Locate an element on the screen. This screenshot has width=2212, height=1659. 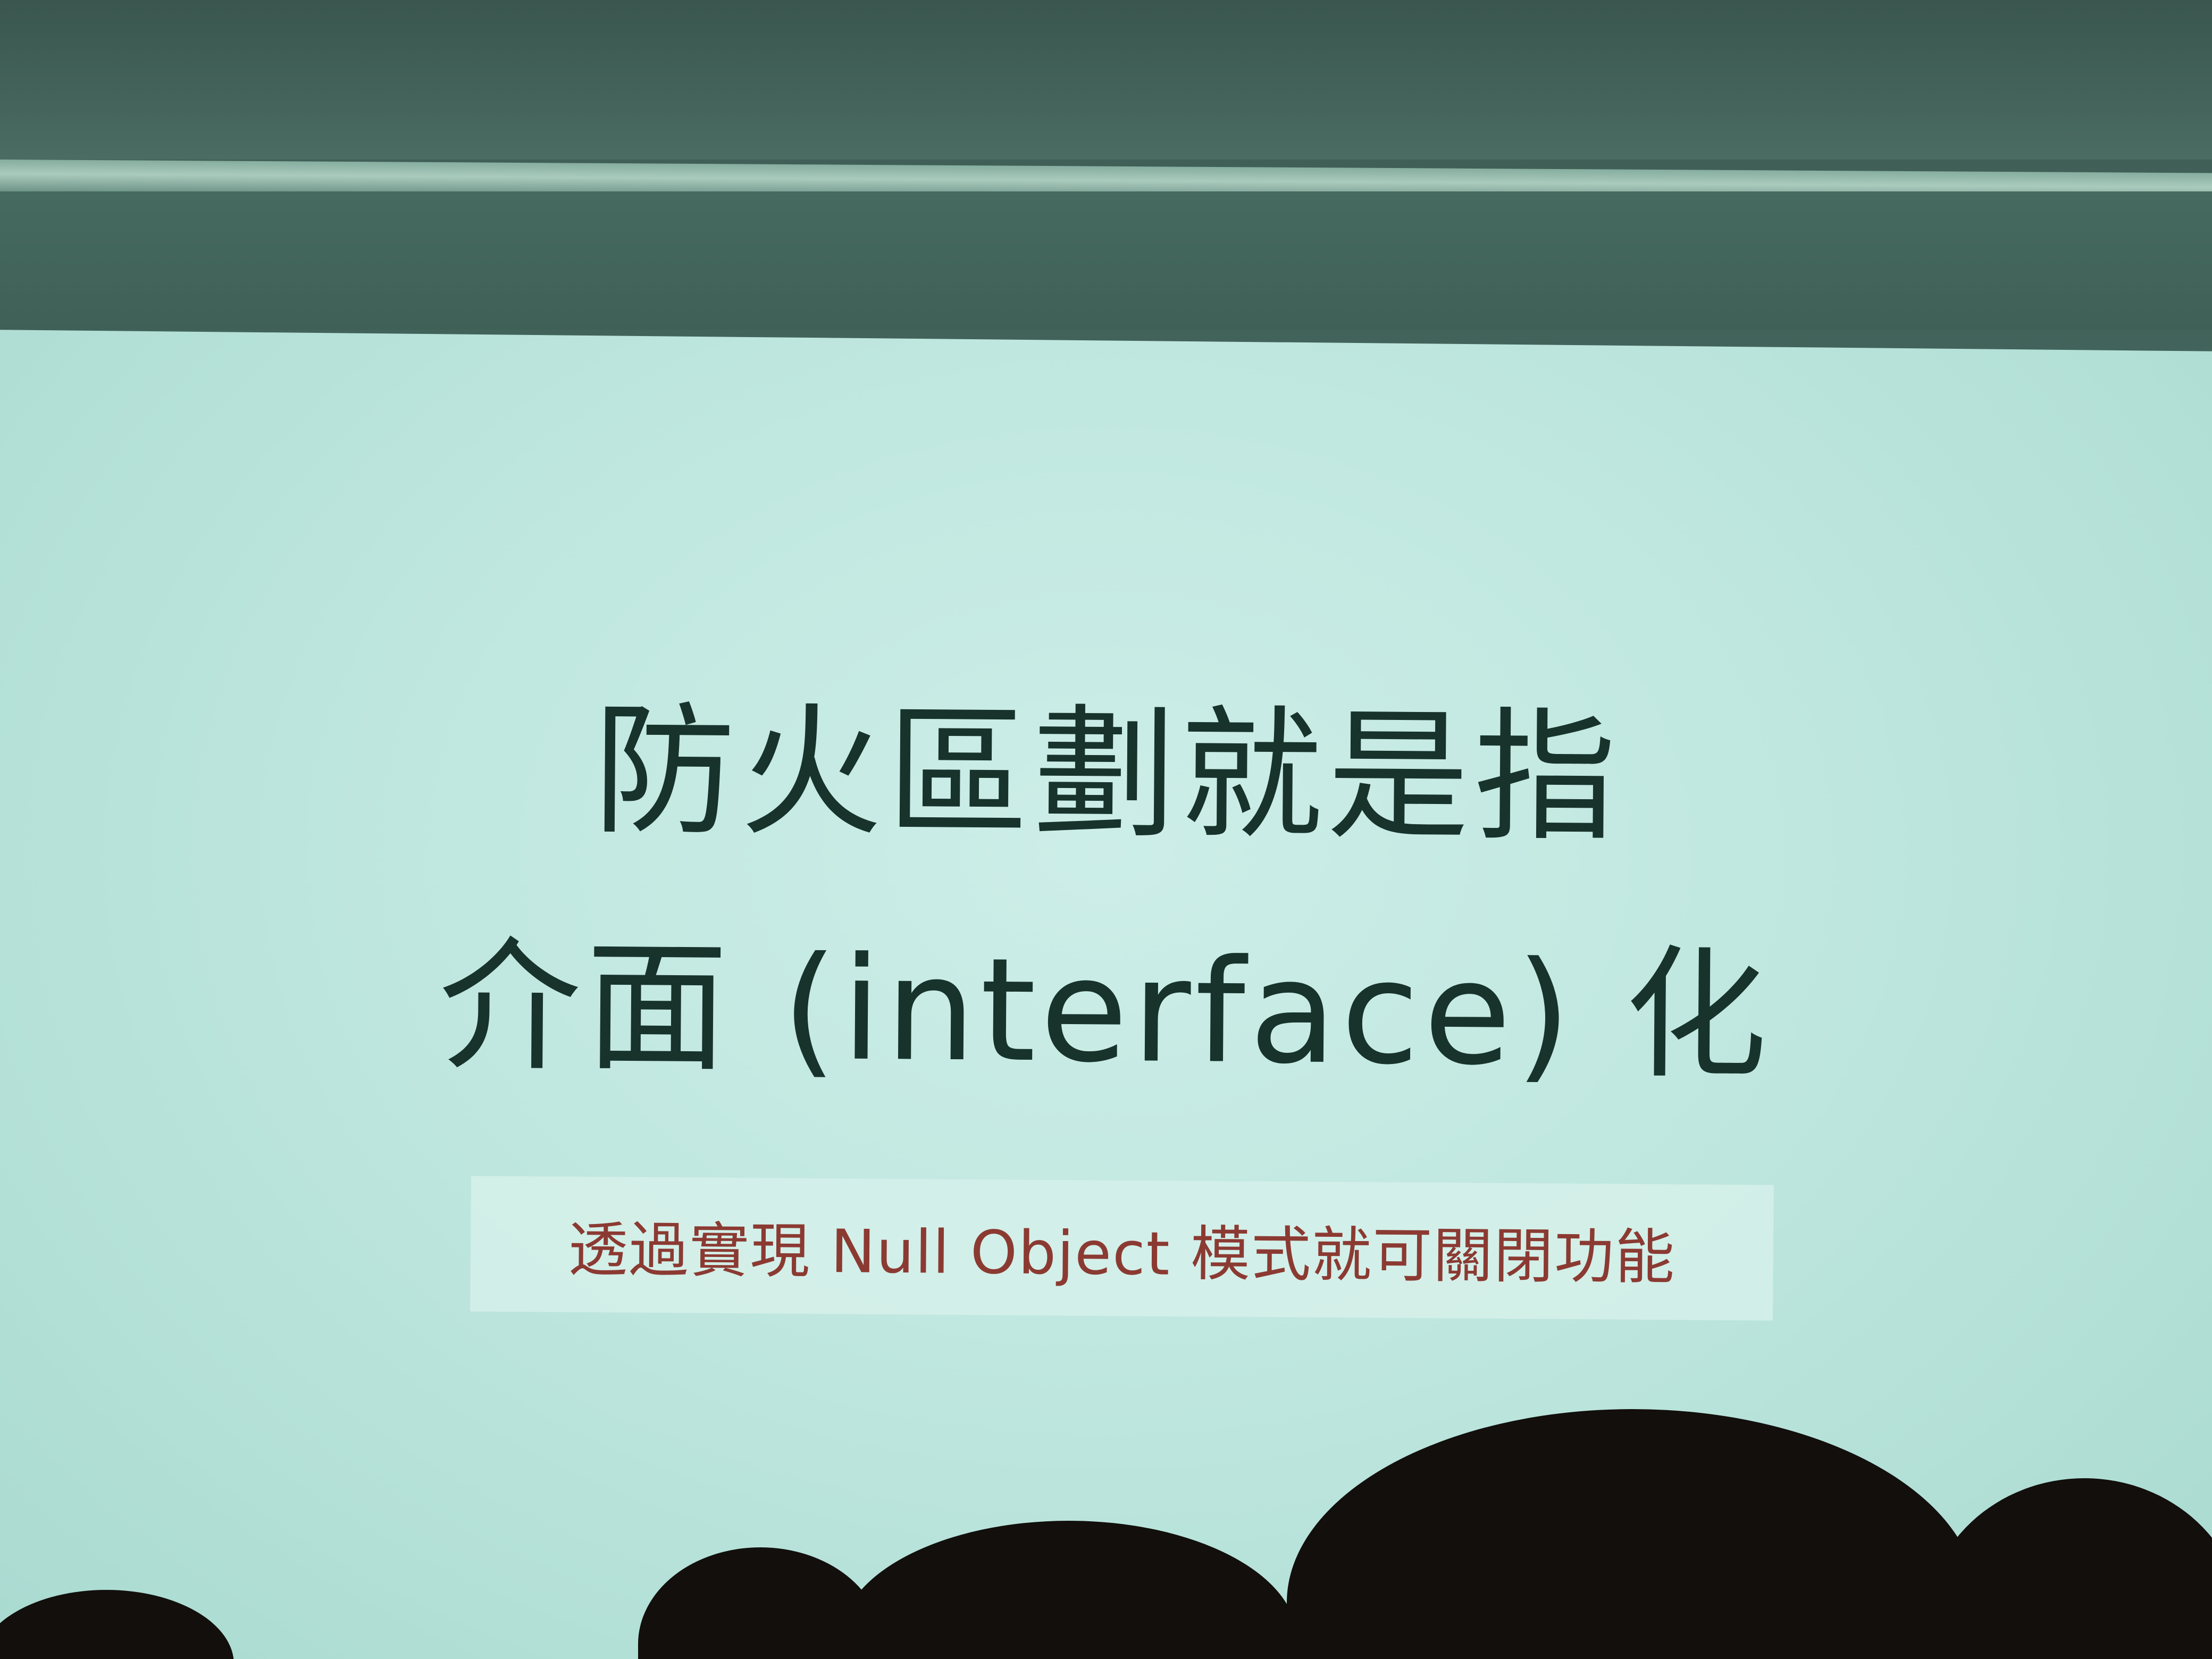
slide-subtitle: 透過實現 Null Object 模式就可關閉功能 is located at coordinates (1122, 1253).